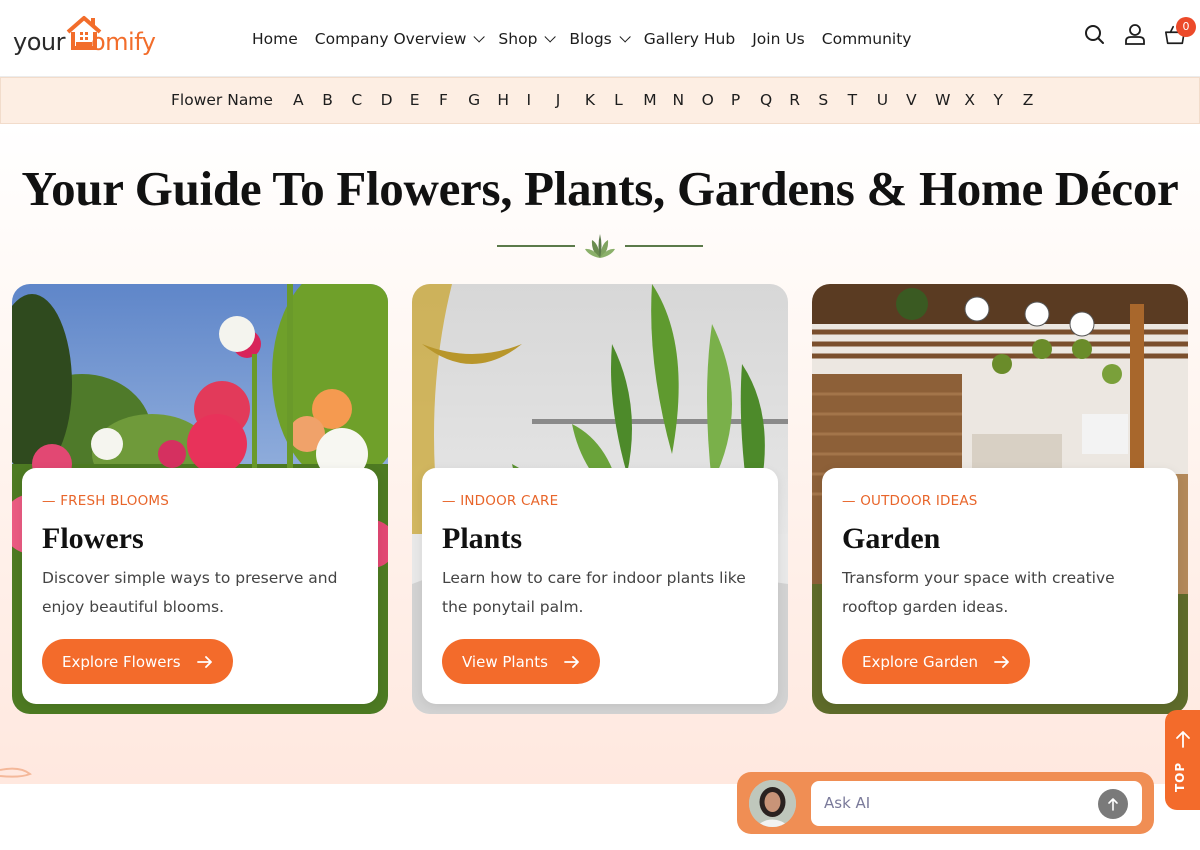 Image resolution: width=1200 pixels, height=850 pixels. I want to click on user-icon, so click(1135, 34).